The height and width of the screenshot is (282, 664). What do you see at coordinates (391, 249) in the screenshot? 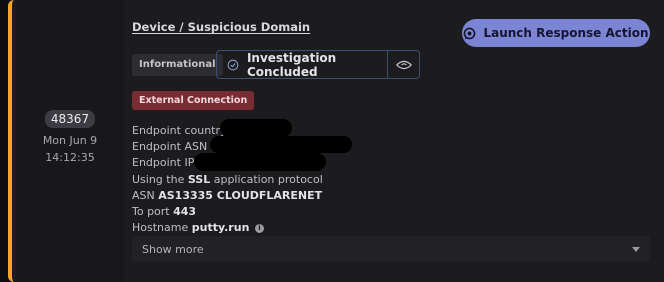
I see `show-more-toggle: Show more` at bounding box center [391, 249].